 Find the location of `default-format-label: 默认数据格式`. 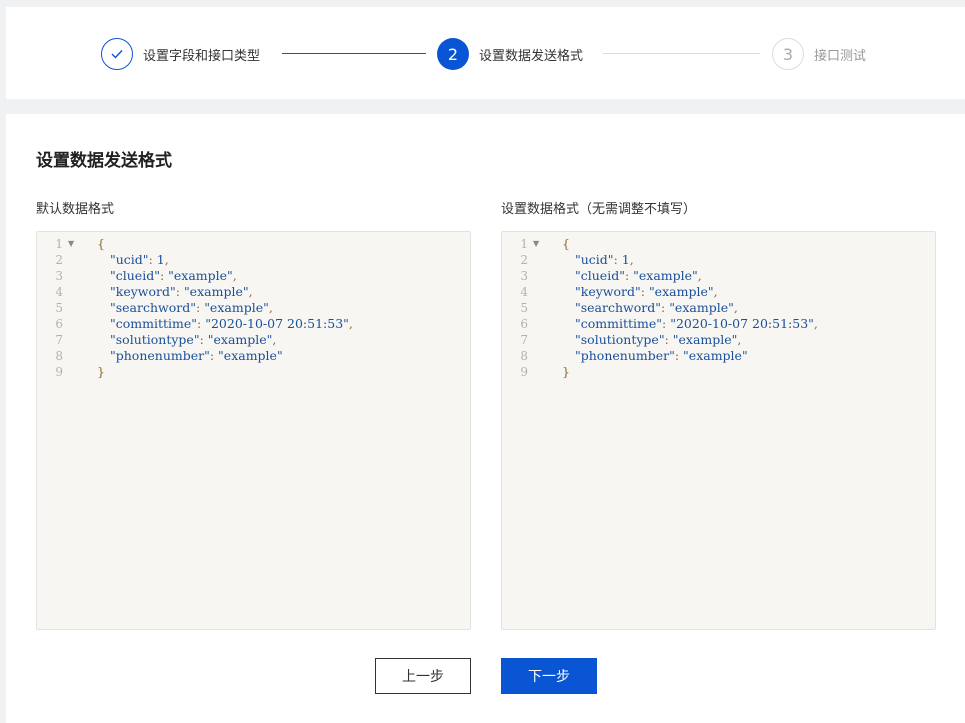

default-format-label: 默认数据格式 is located at coordinates (75, 209).